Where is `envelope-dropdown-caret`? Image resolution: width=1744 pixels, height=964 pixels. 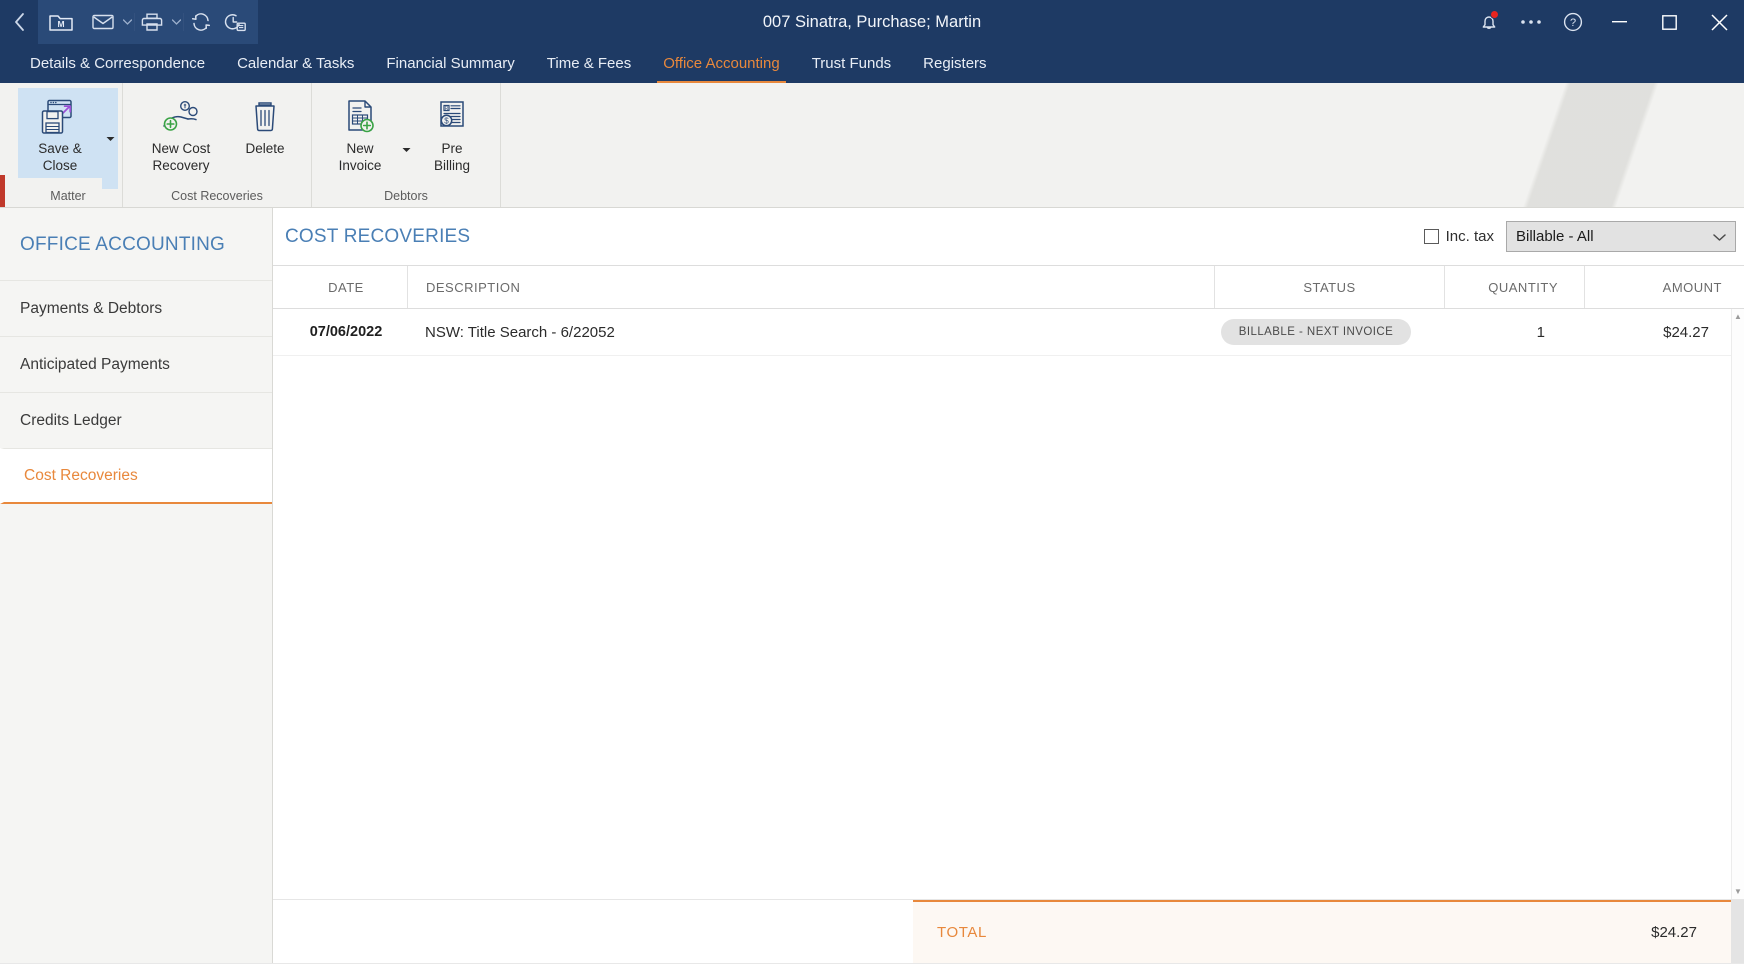
envelope-dropdown-caret is located at coordinates (127, 22).